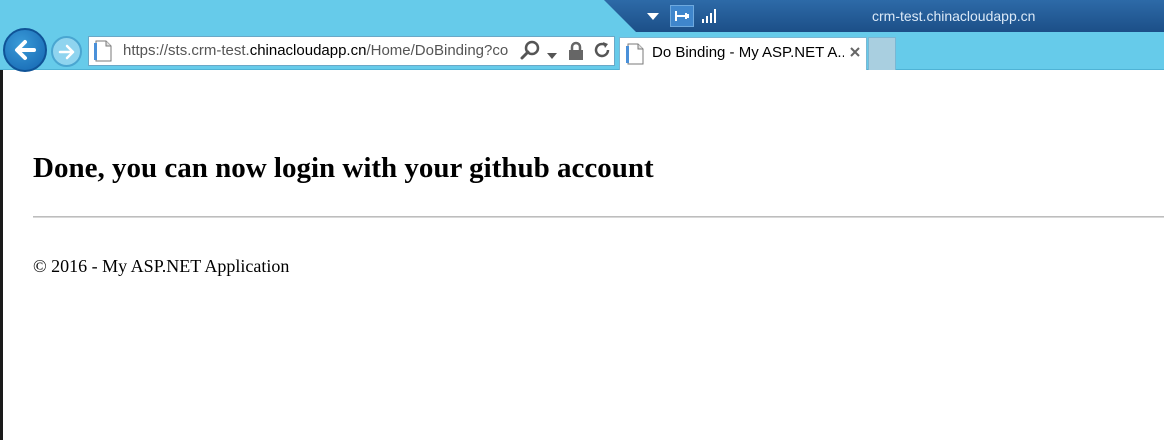  I want to click on page-icon, so click(103, 51).